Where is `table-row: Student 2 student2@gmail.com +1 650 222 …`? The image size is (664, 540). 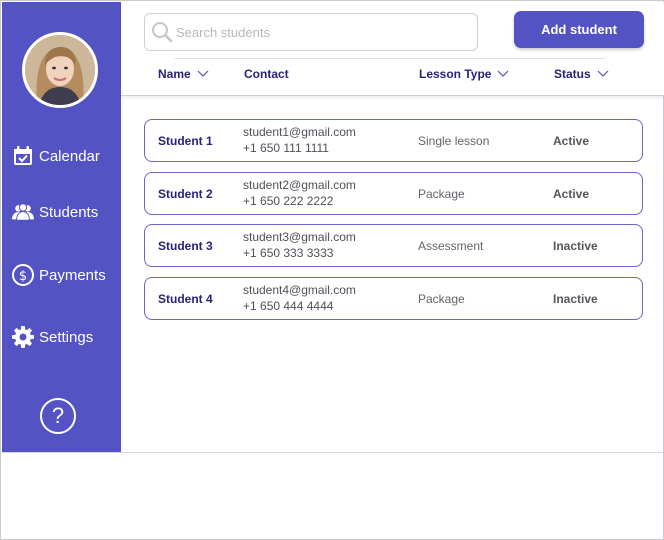 table-row: Student 2 student2@gmail.com +1 650 222 … is located at coordinates (393, 193).